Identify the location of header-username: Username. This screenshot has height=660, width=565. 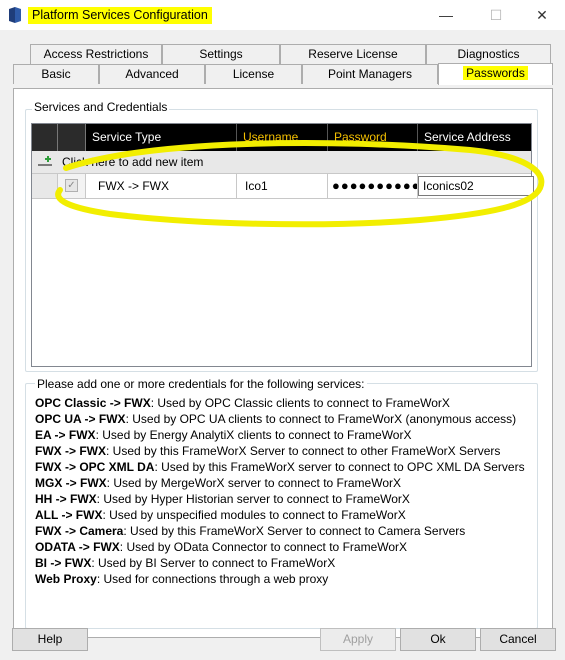
(282, 137).